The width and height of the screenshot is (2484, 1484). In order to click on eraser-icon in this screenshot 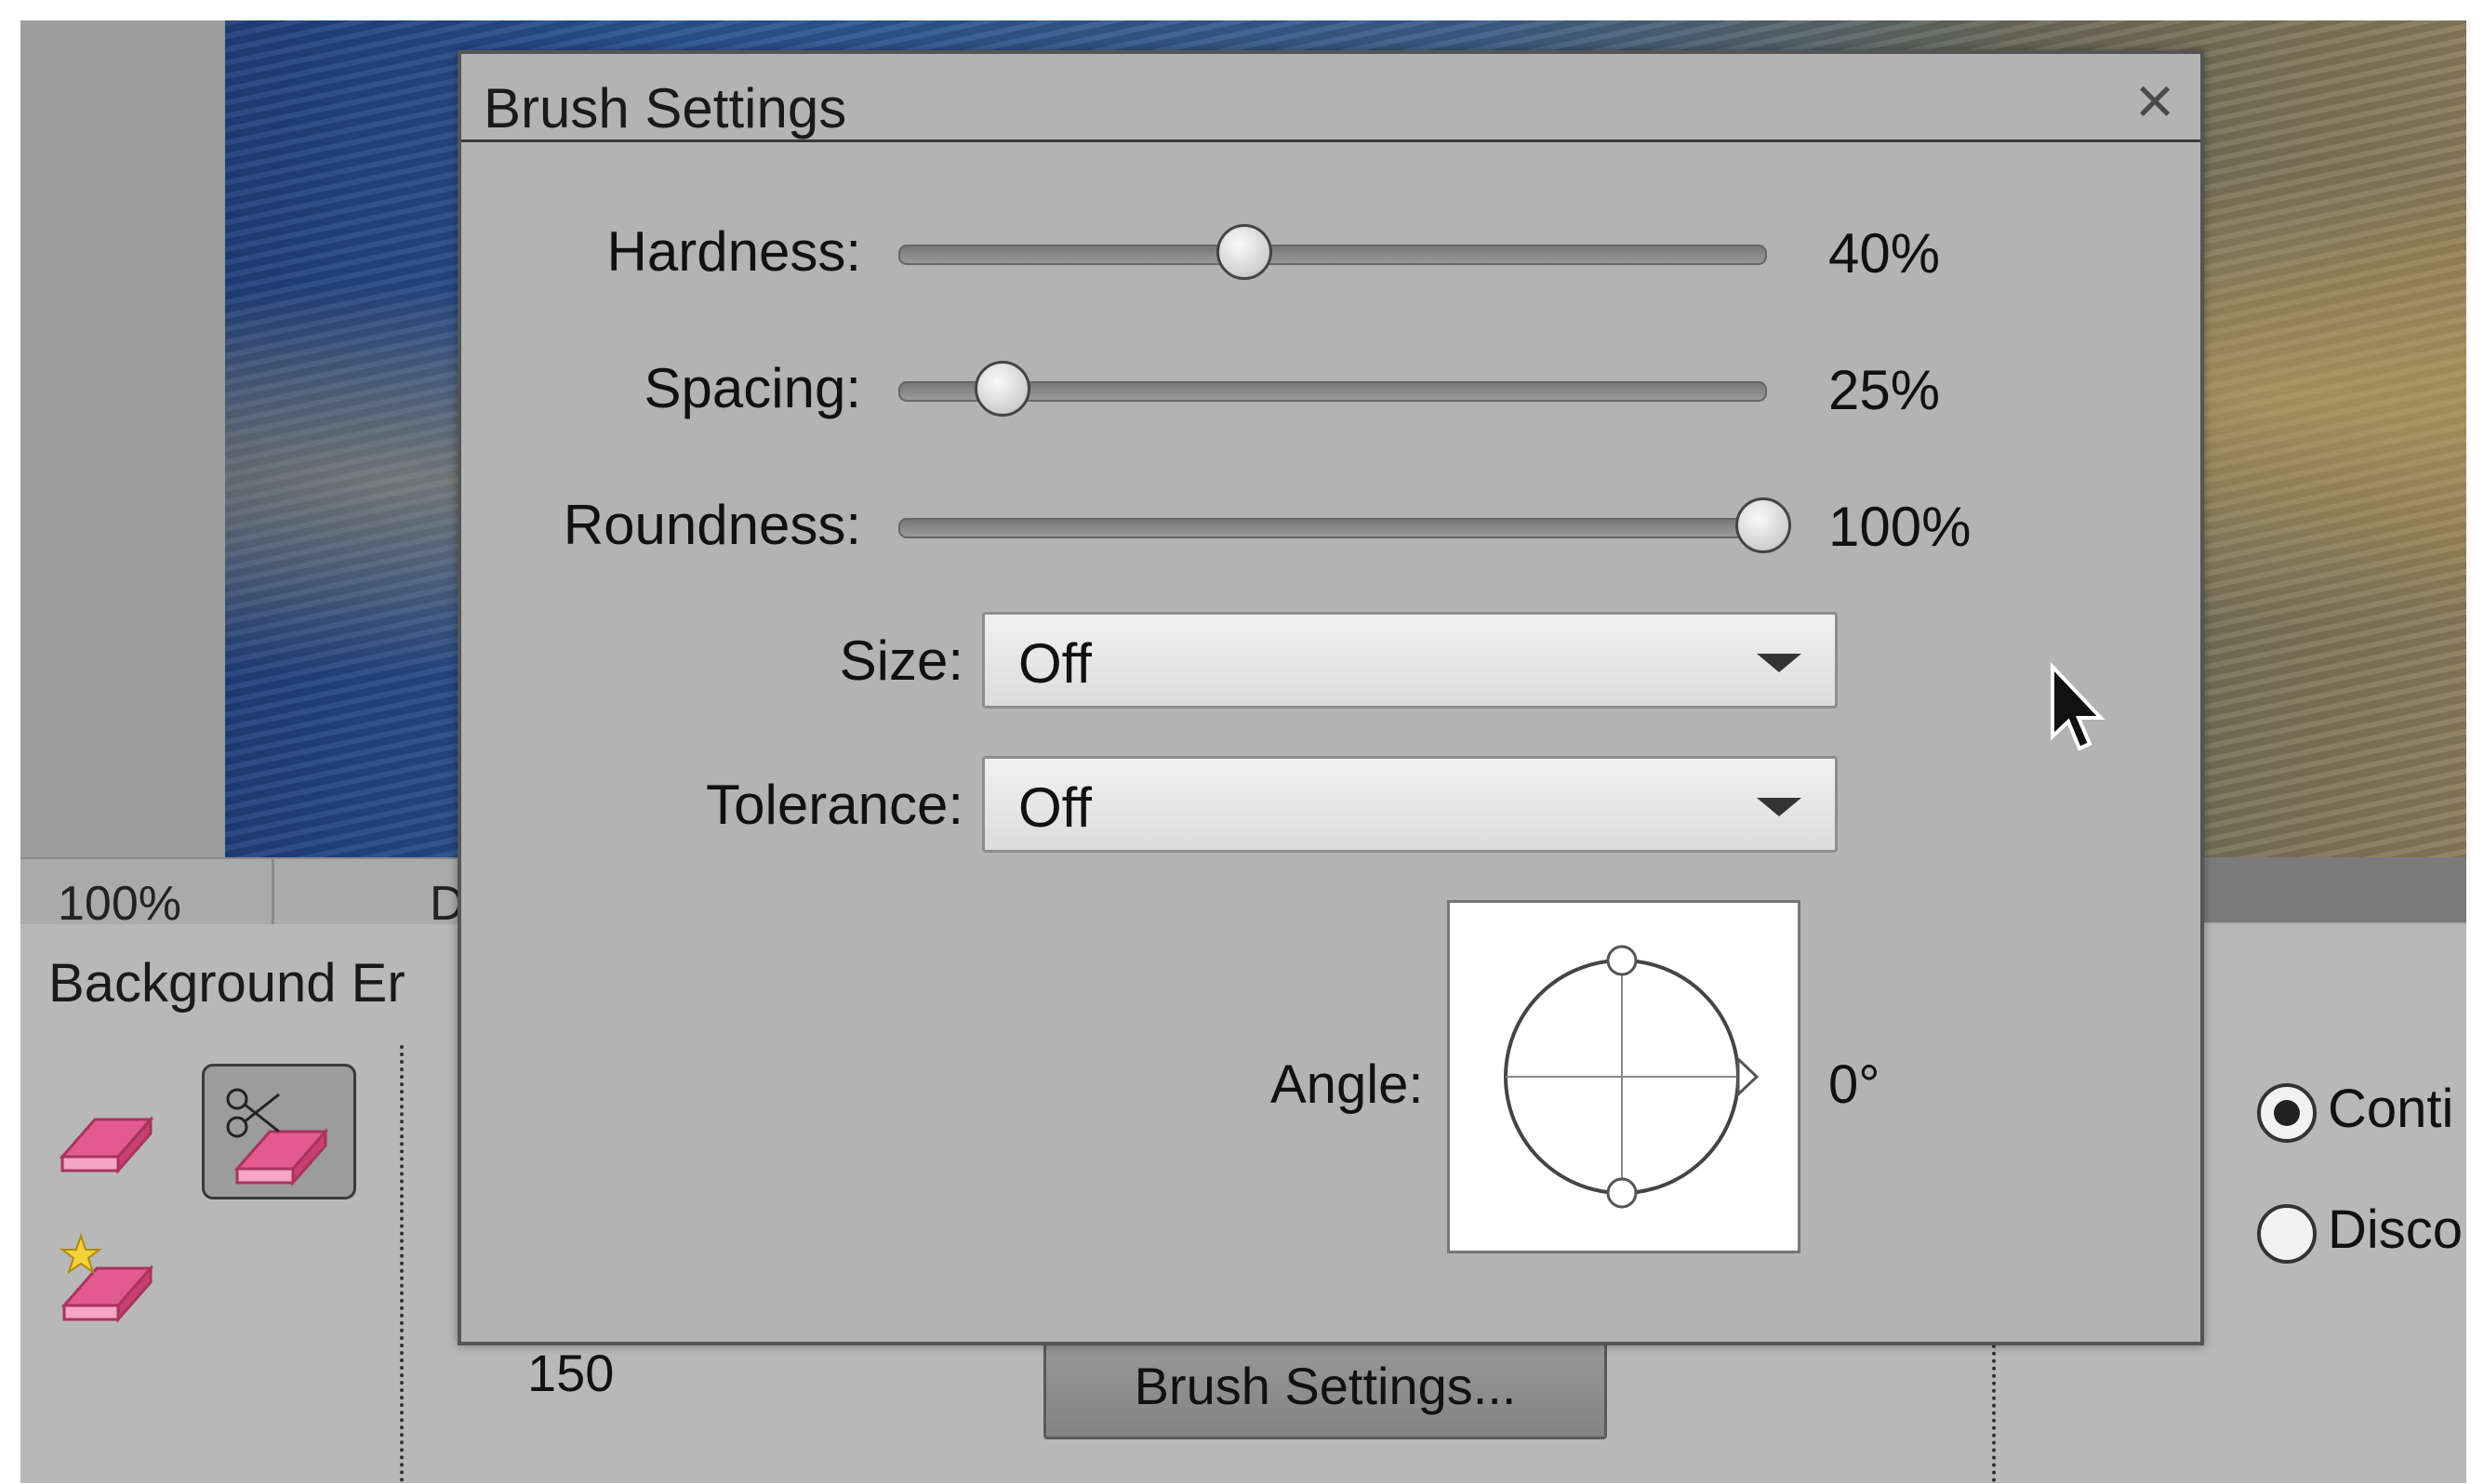, I will do `click(104, 1133)`.